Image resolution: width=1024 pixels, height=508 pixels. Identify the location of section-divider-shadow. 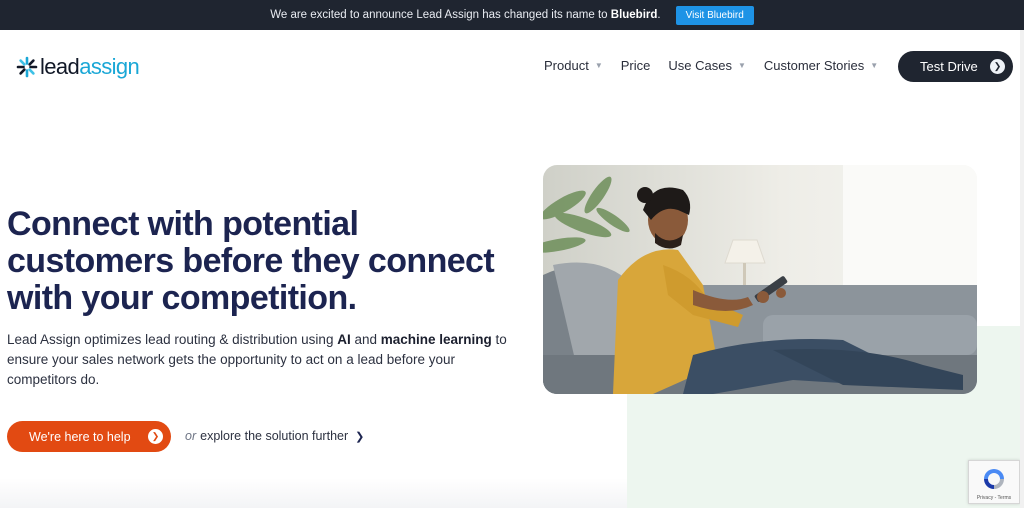
(313, 493).